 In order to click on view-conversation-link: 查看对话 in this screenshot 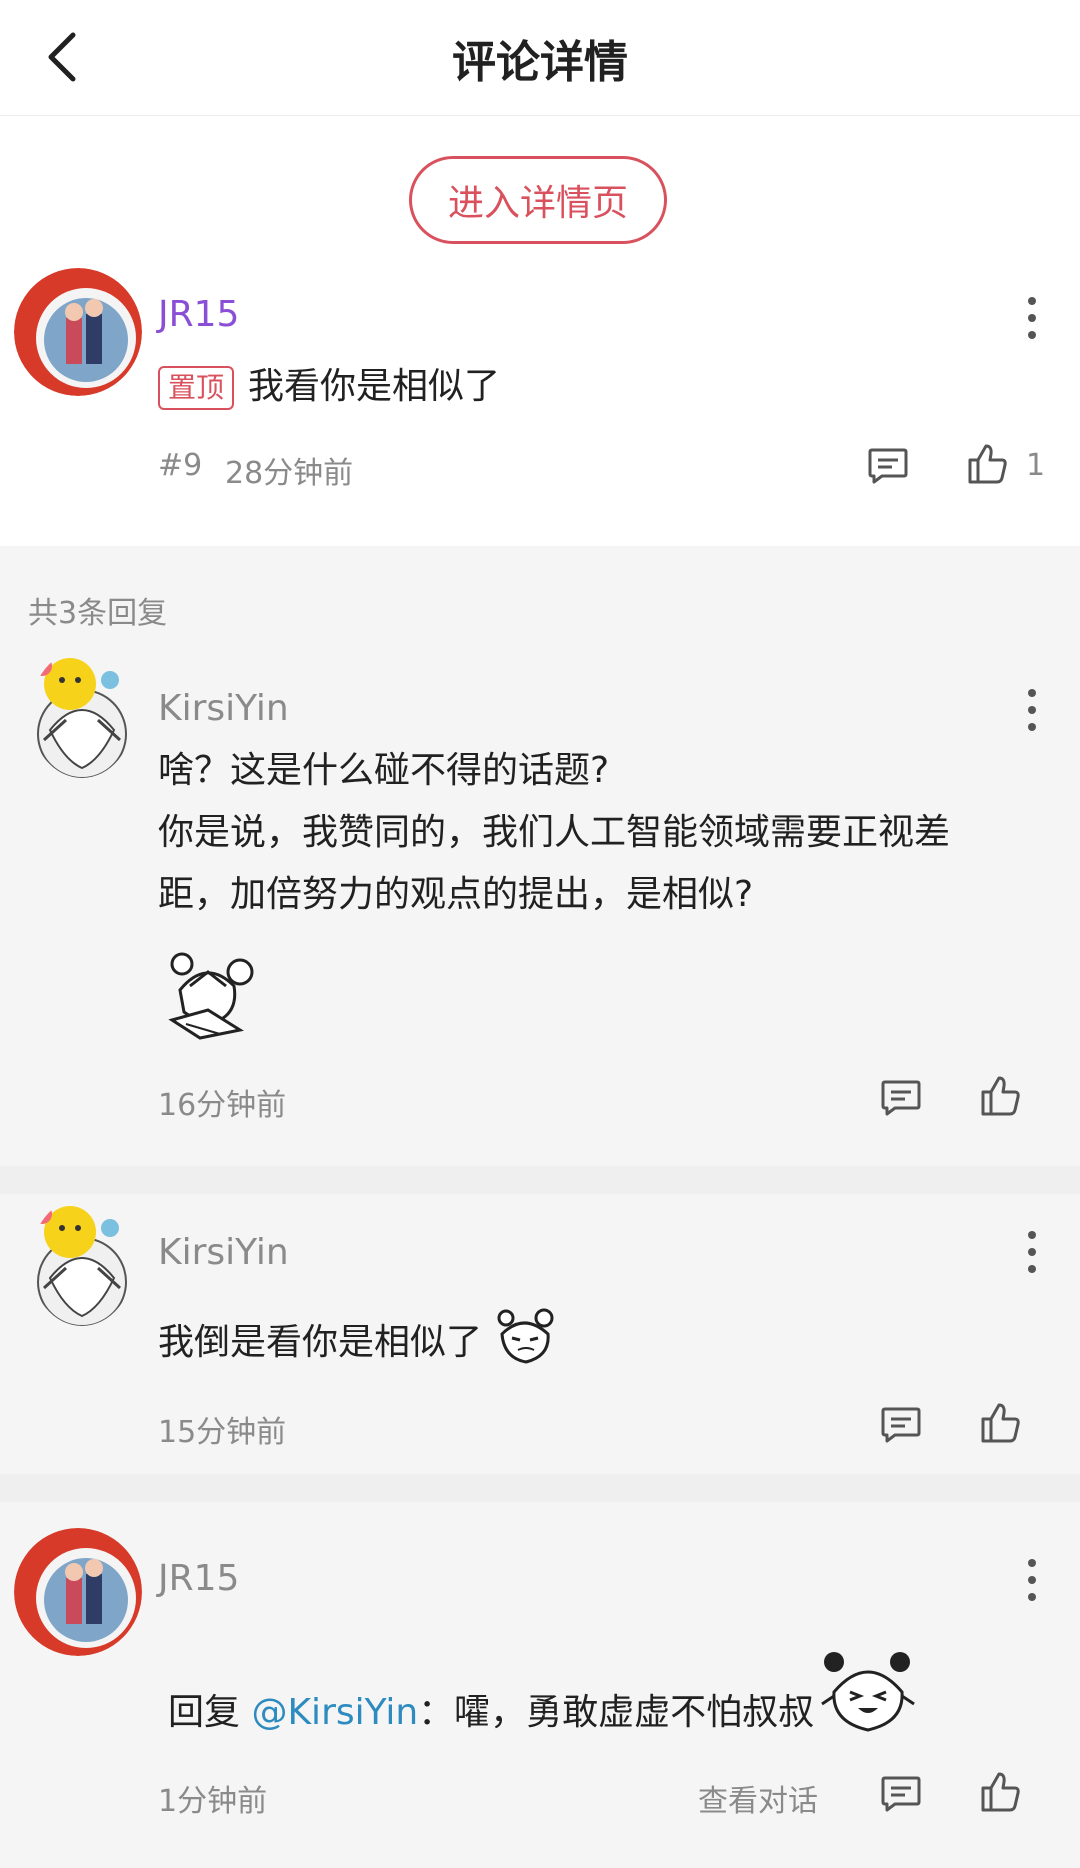, I will do `click(758, 1798)`.